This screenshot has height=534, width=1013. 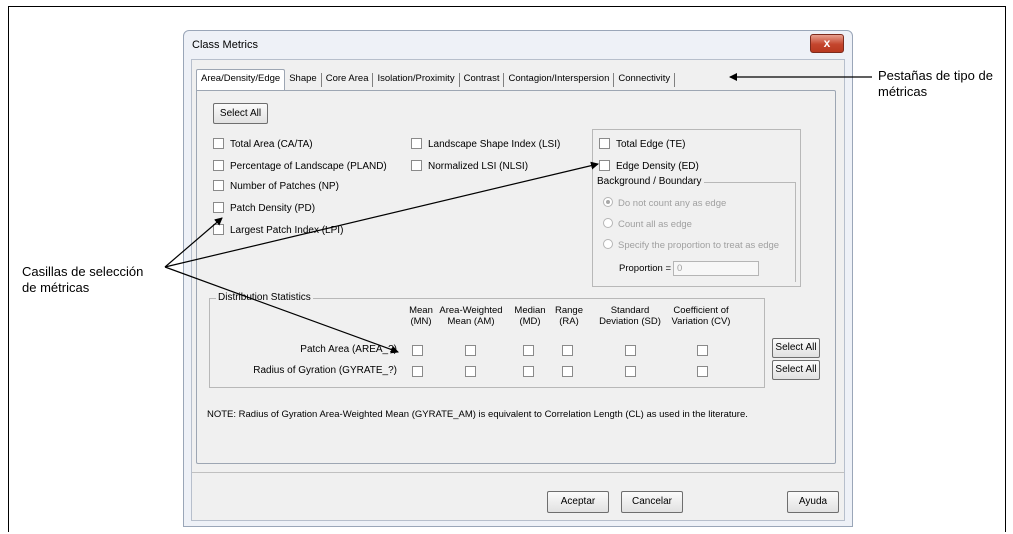 I want to click on checkbox-callout: Casillas de selección de métricas, so click(x=82, y=280).